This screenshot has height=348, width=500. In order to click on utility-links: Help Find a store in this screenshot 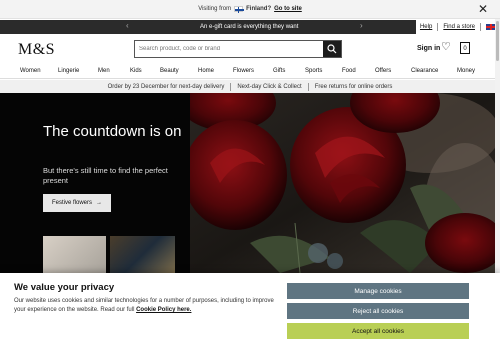, I will do `click(457, 27)`.